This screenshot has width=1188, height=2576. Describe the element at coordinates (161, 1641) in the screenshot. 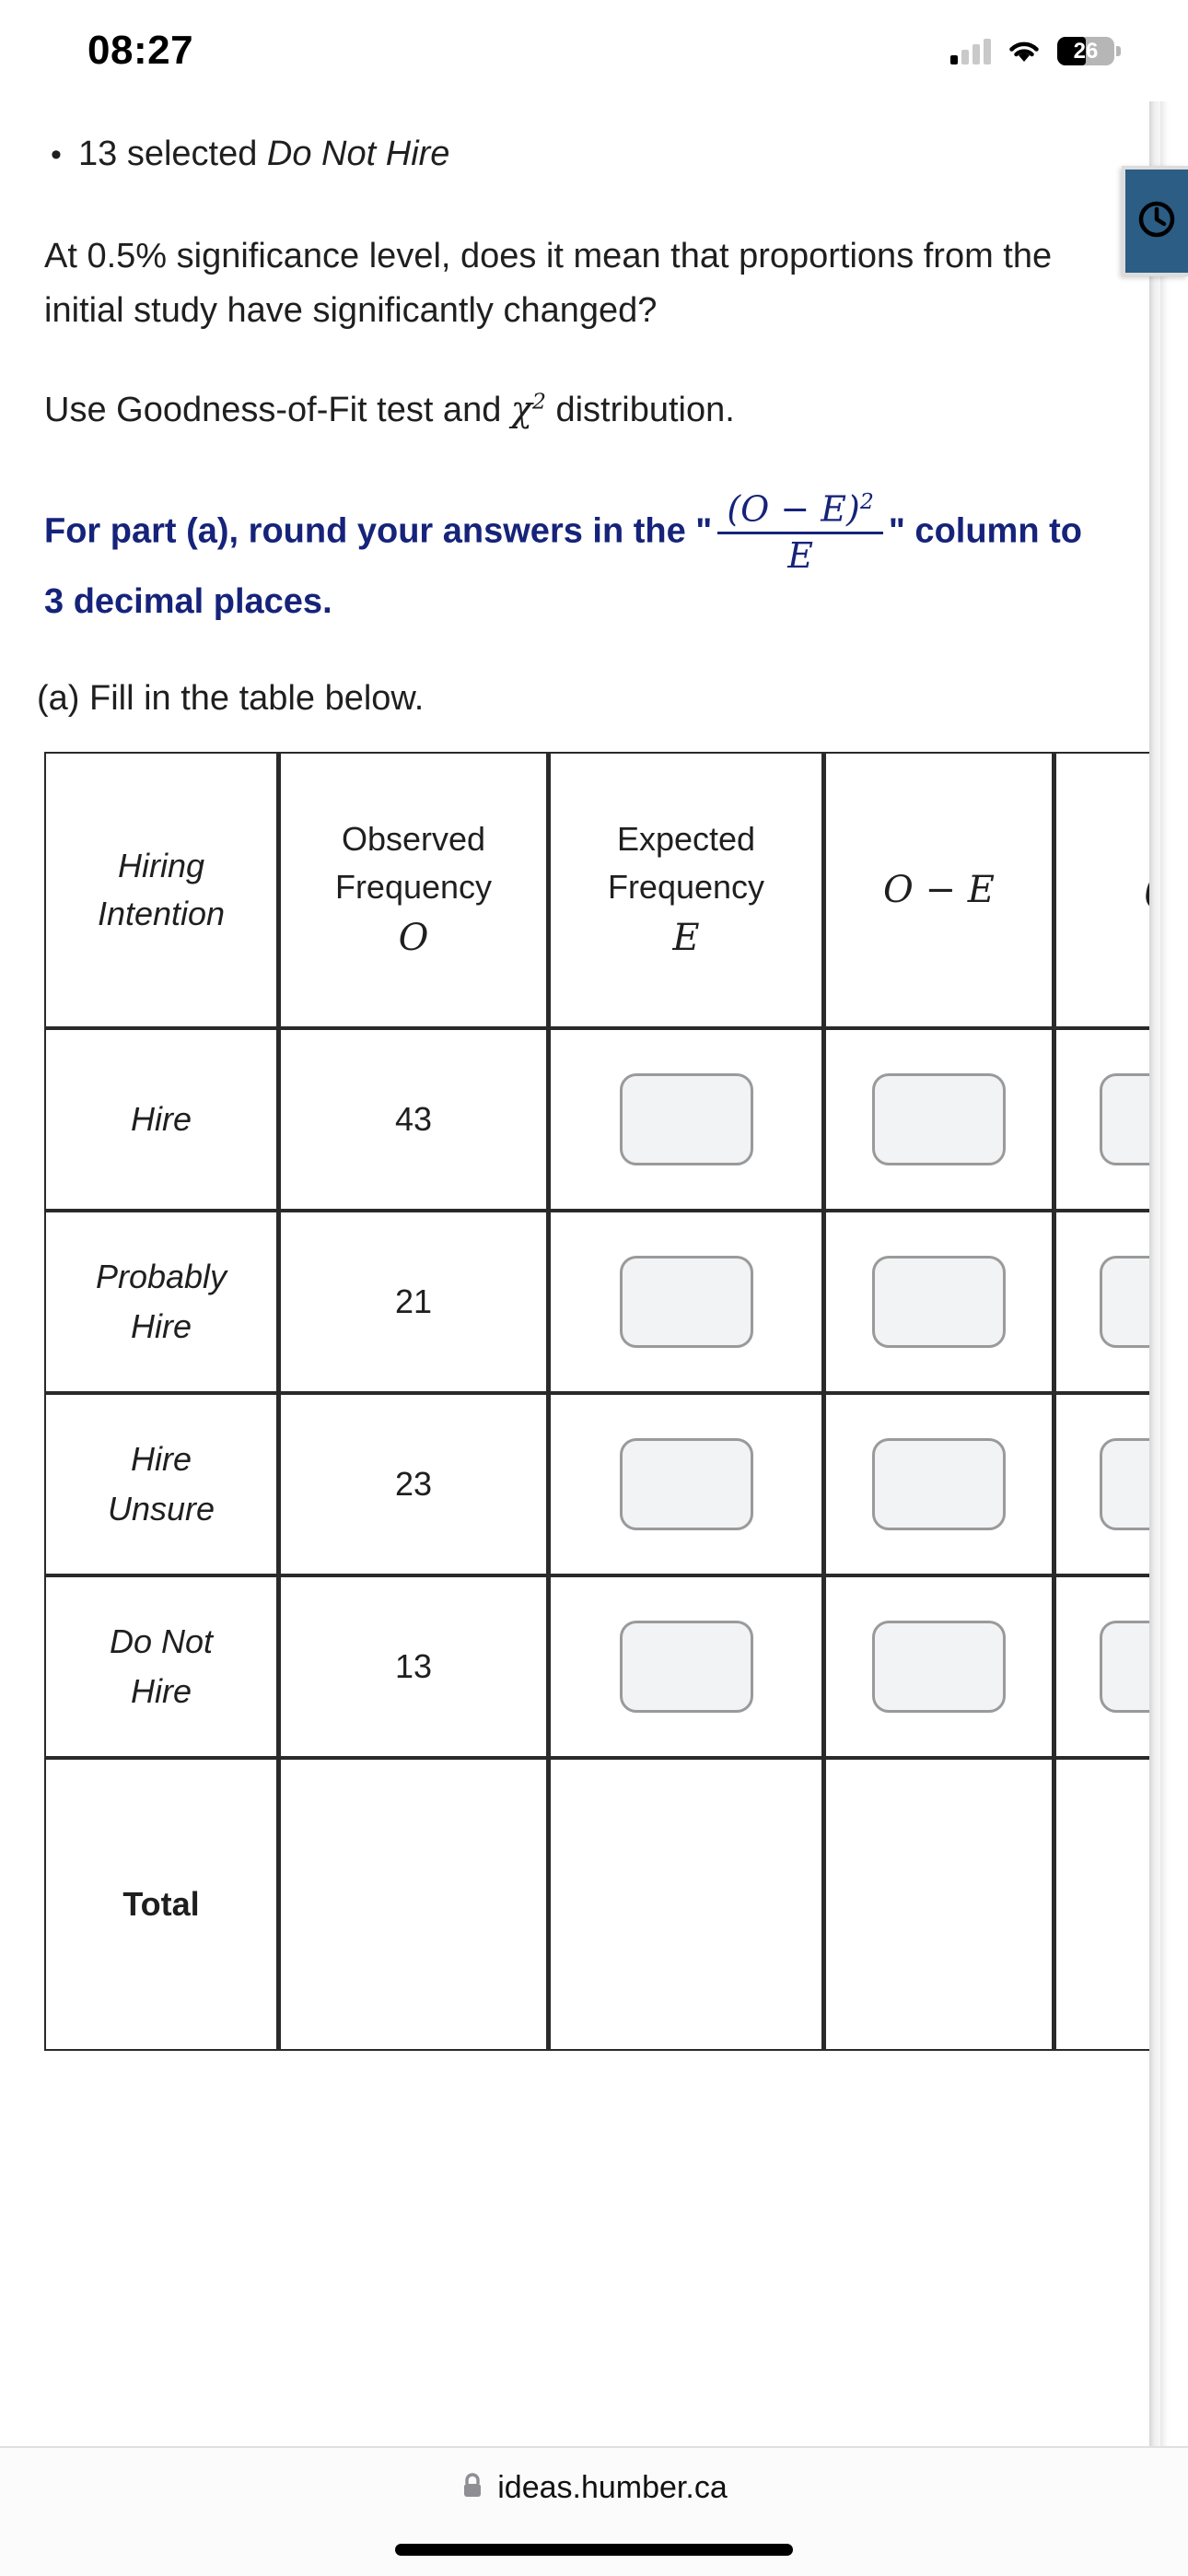

I see `row-label-do-not-hire-line1: Do Not` at that location.